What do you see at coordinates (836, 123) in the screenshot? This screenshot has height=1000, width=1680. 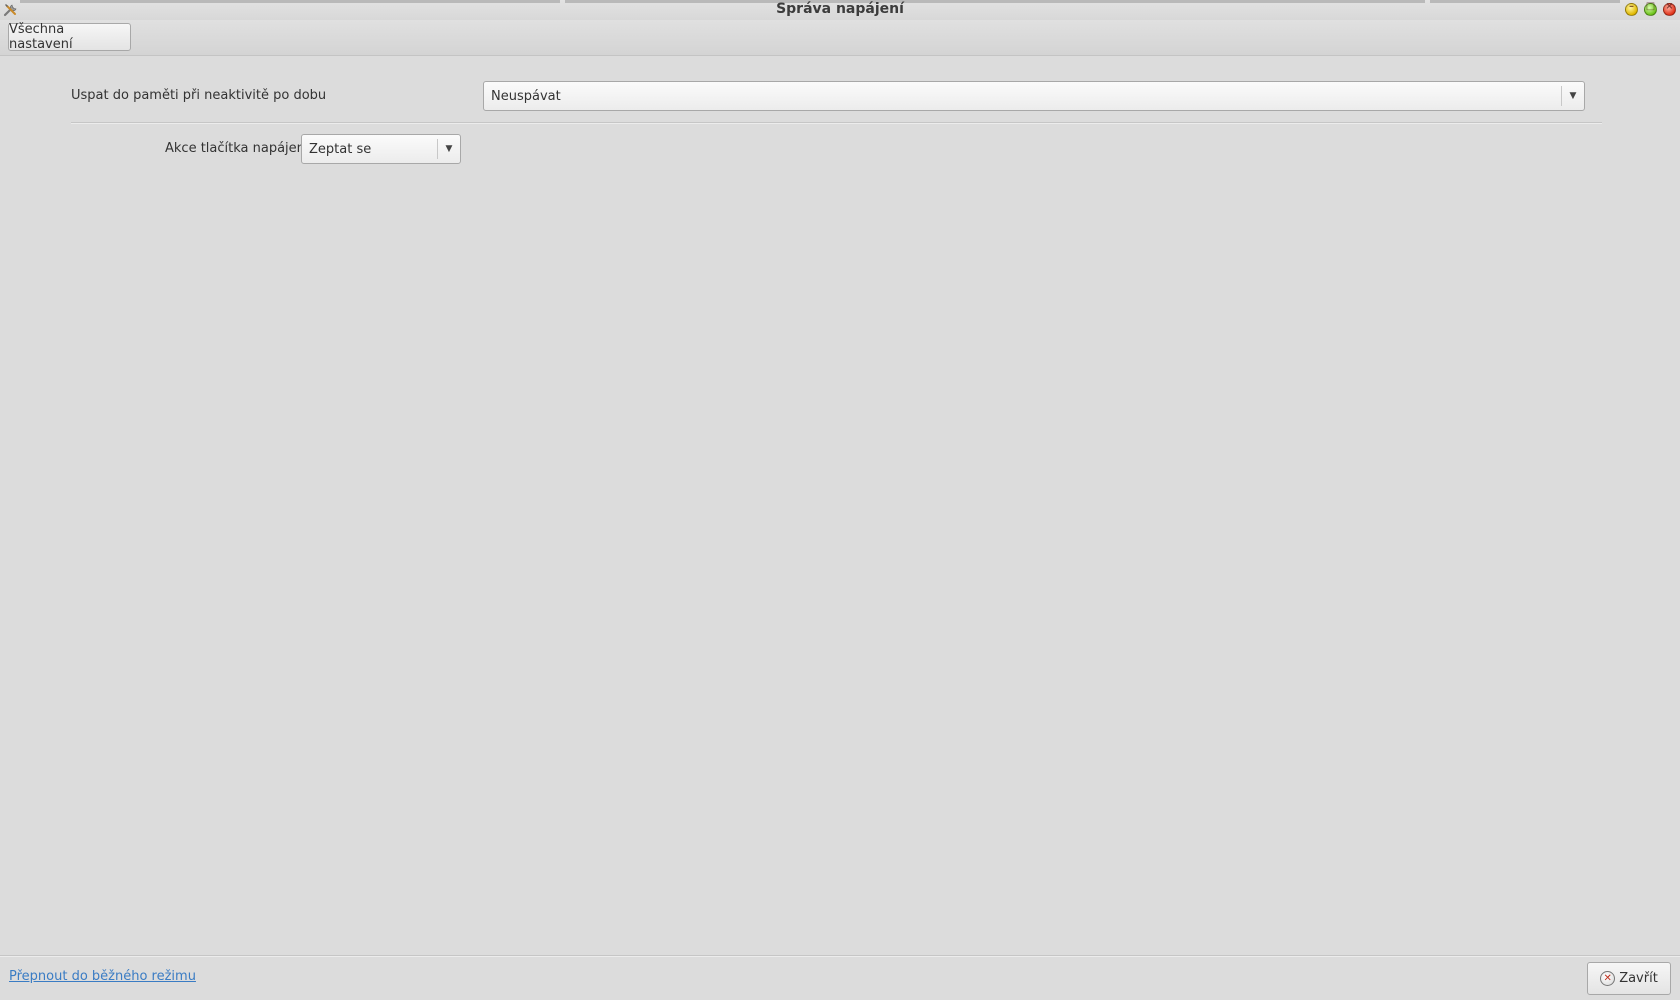 I see `section-divider` at bounding box center [836, 123].